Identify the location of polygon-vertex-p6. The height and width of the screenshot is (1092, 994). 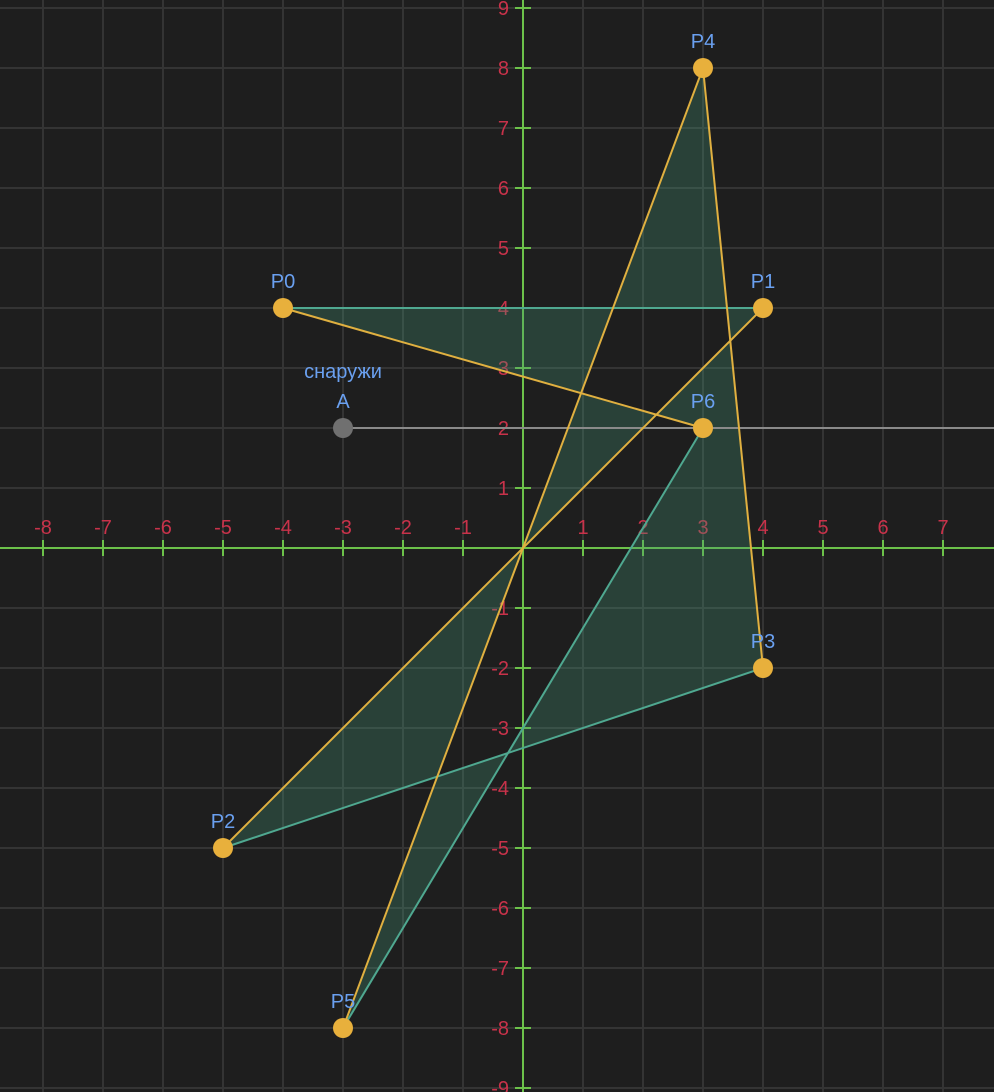
(703, 428).